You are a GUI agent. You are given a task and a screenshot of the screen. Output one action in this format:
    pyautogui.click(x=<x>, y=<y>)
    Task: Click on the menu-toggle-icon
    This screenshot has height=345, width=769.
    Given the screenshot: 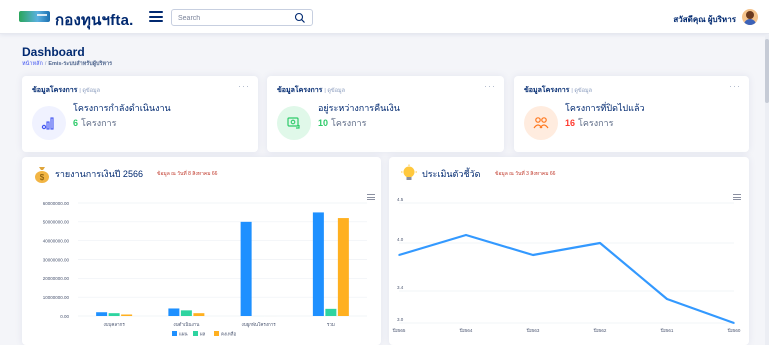 What is the action you would take?
    pyautogui.click(x=156, y=16)
    